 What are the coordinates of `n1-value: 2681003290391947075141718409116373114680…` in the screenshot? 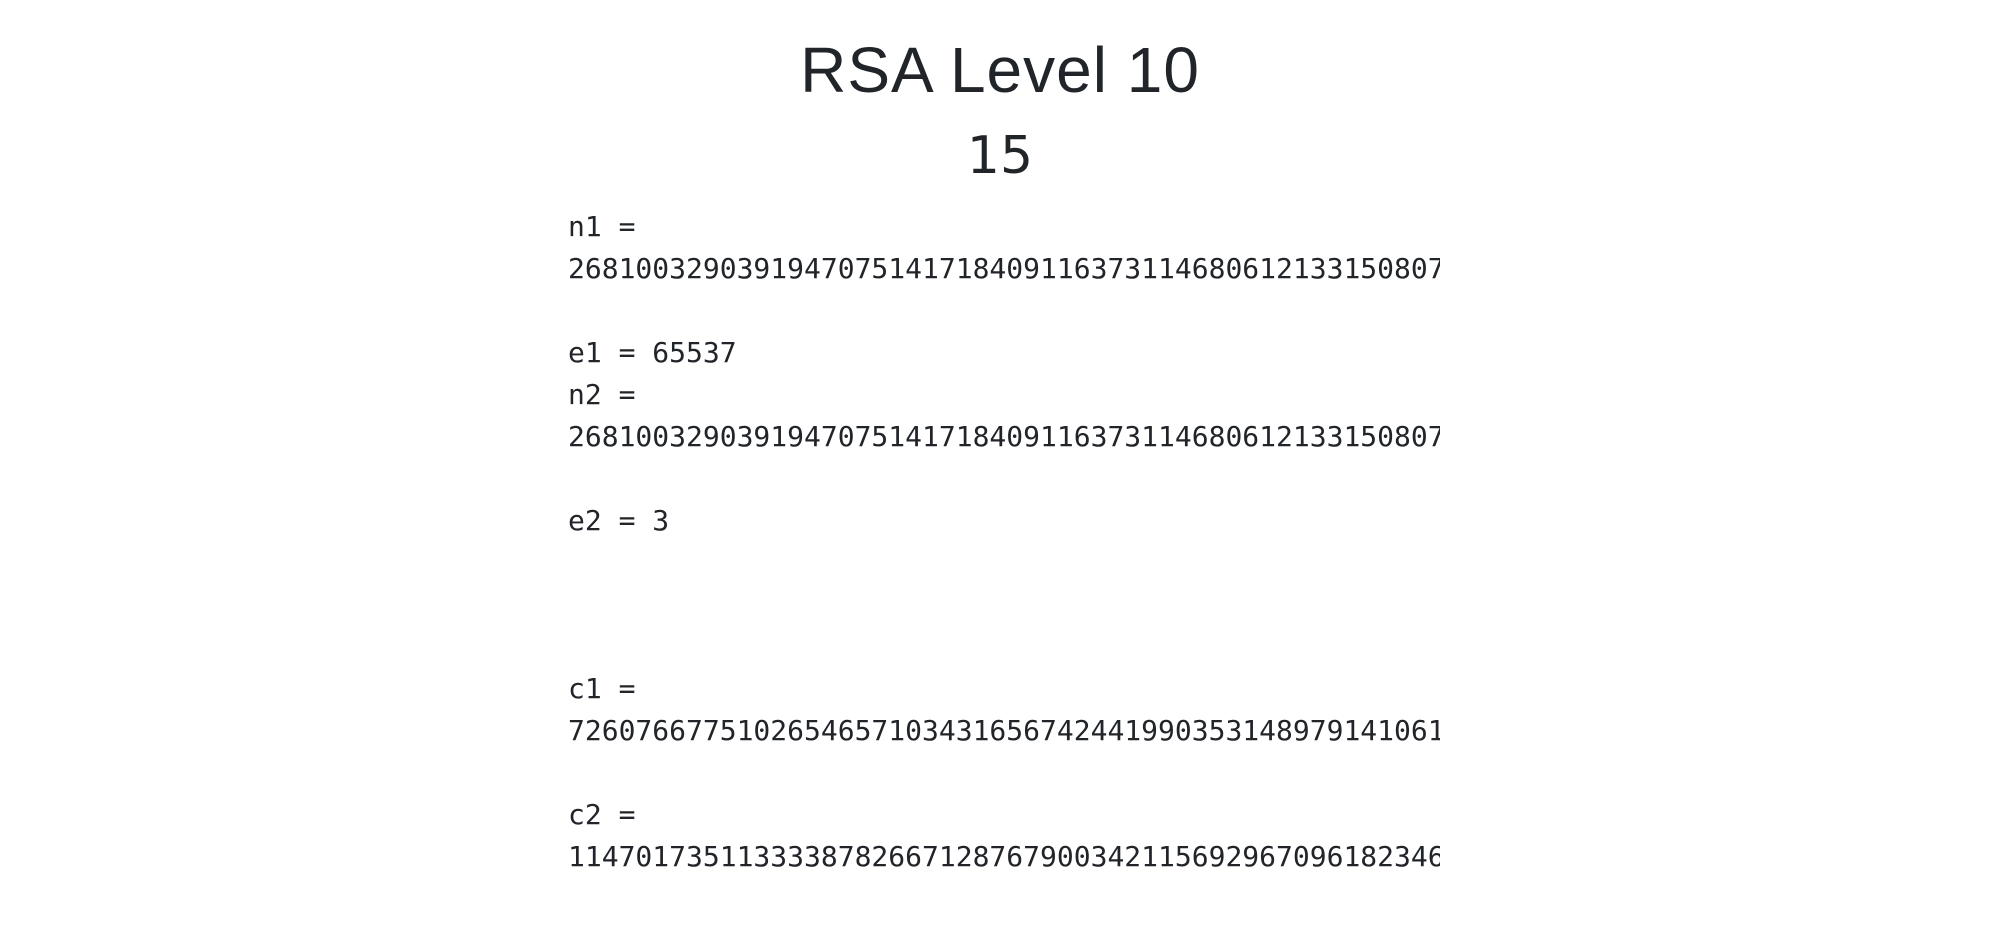 It's located at (1004, 268).